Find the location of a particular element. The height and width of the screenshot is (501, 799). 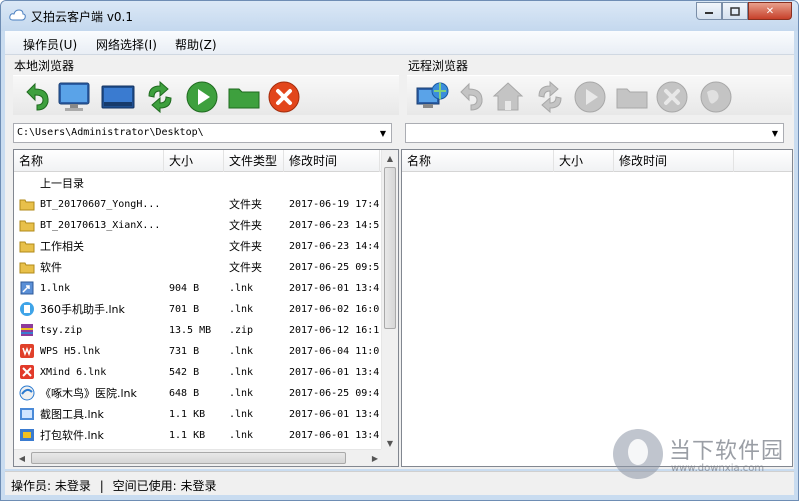

back-icon is located at coordinates (36, 97).